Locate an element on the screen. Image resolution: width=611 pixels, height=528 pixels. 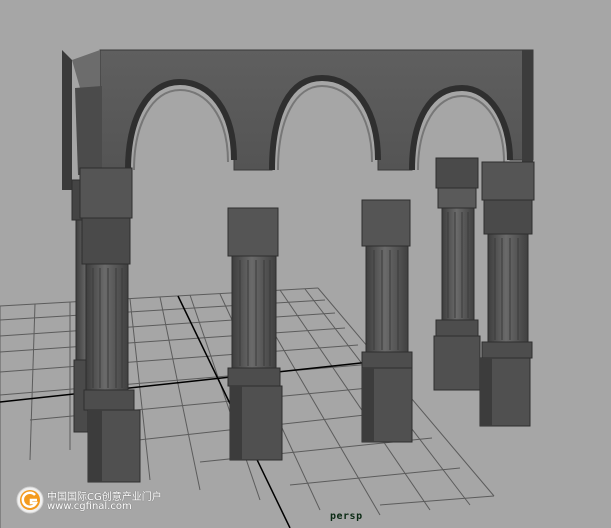
cgfinal-logo-icon is located at coordinates (30, 500).